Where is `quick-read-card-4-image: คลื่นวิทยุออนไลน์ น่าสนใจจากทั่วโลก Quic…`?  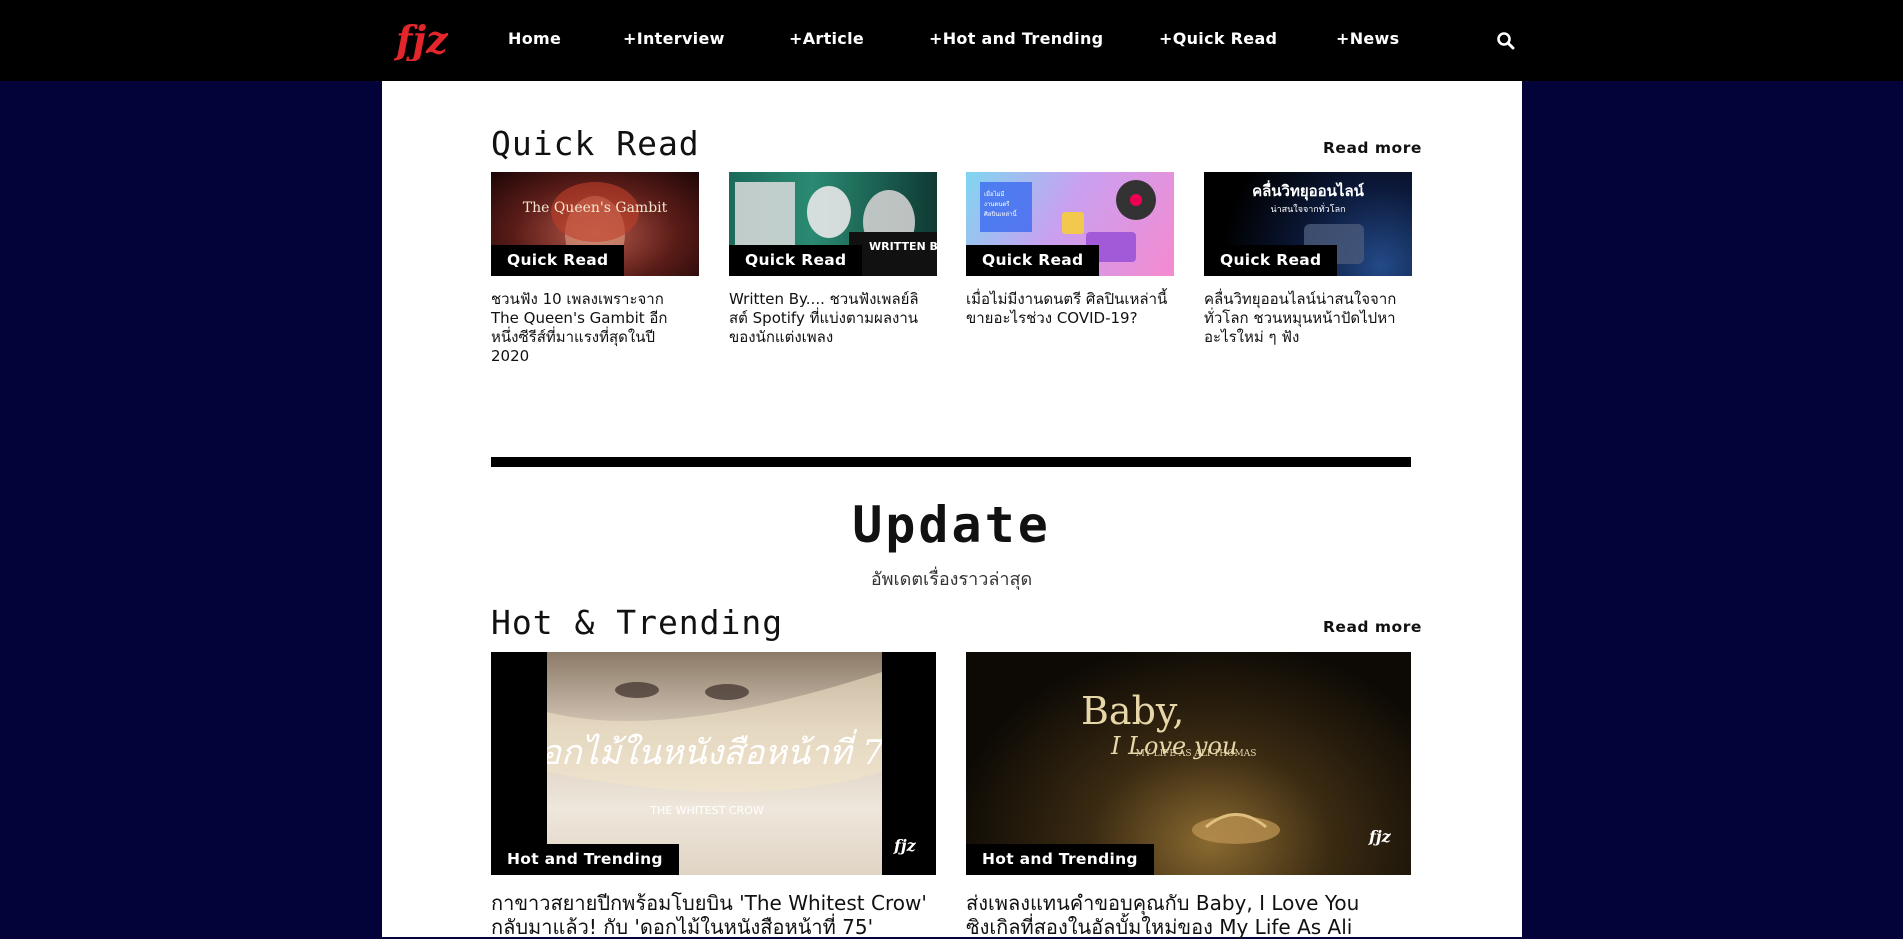
quick-read-card-4-image: คลื่นวิทยุออนไลน์ น่าสนใจจากทั่วโลก Quic… is located at coordinates (1308, 224).